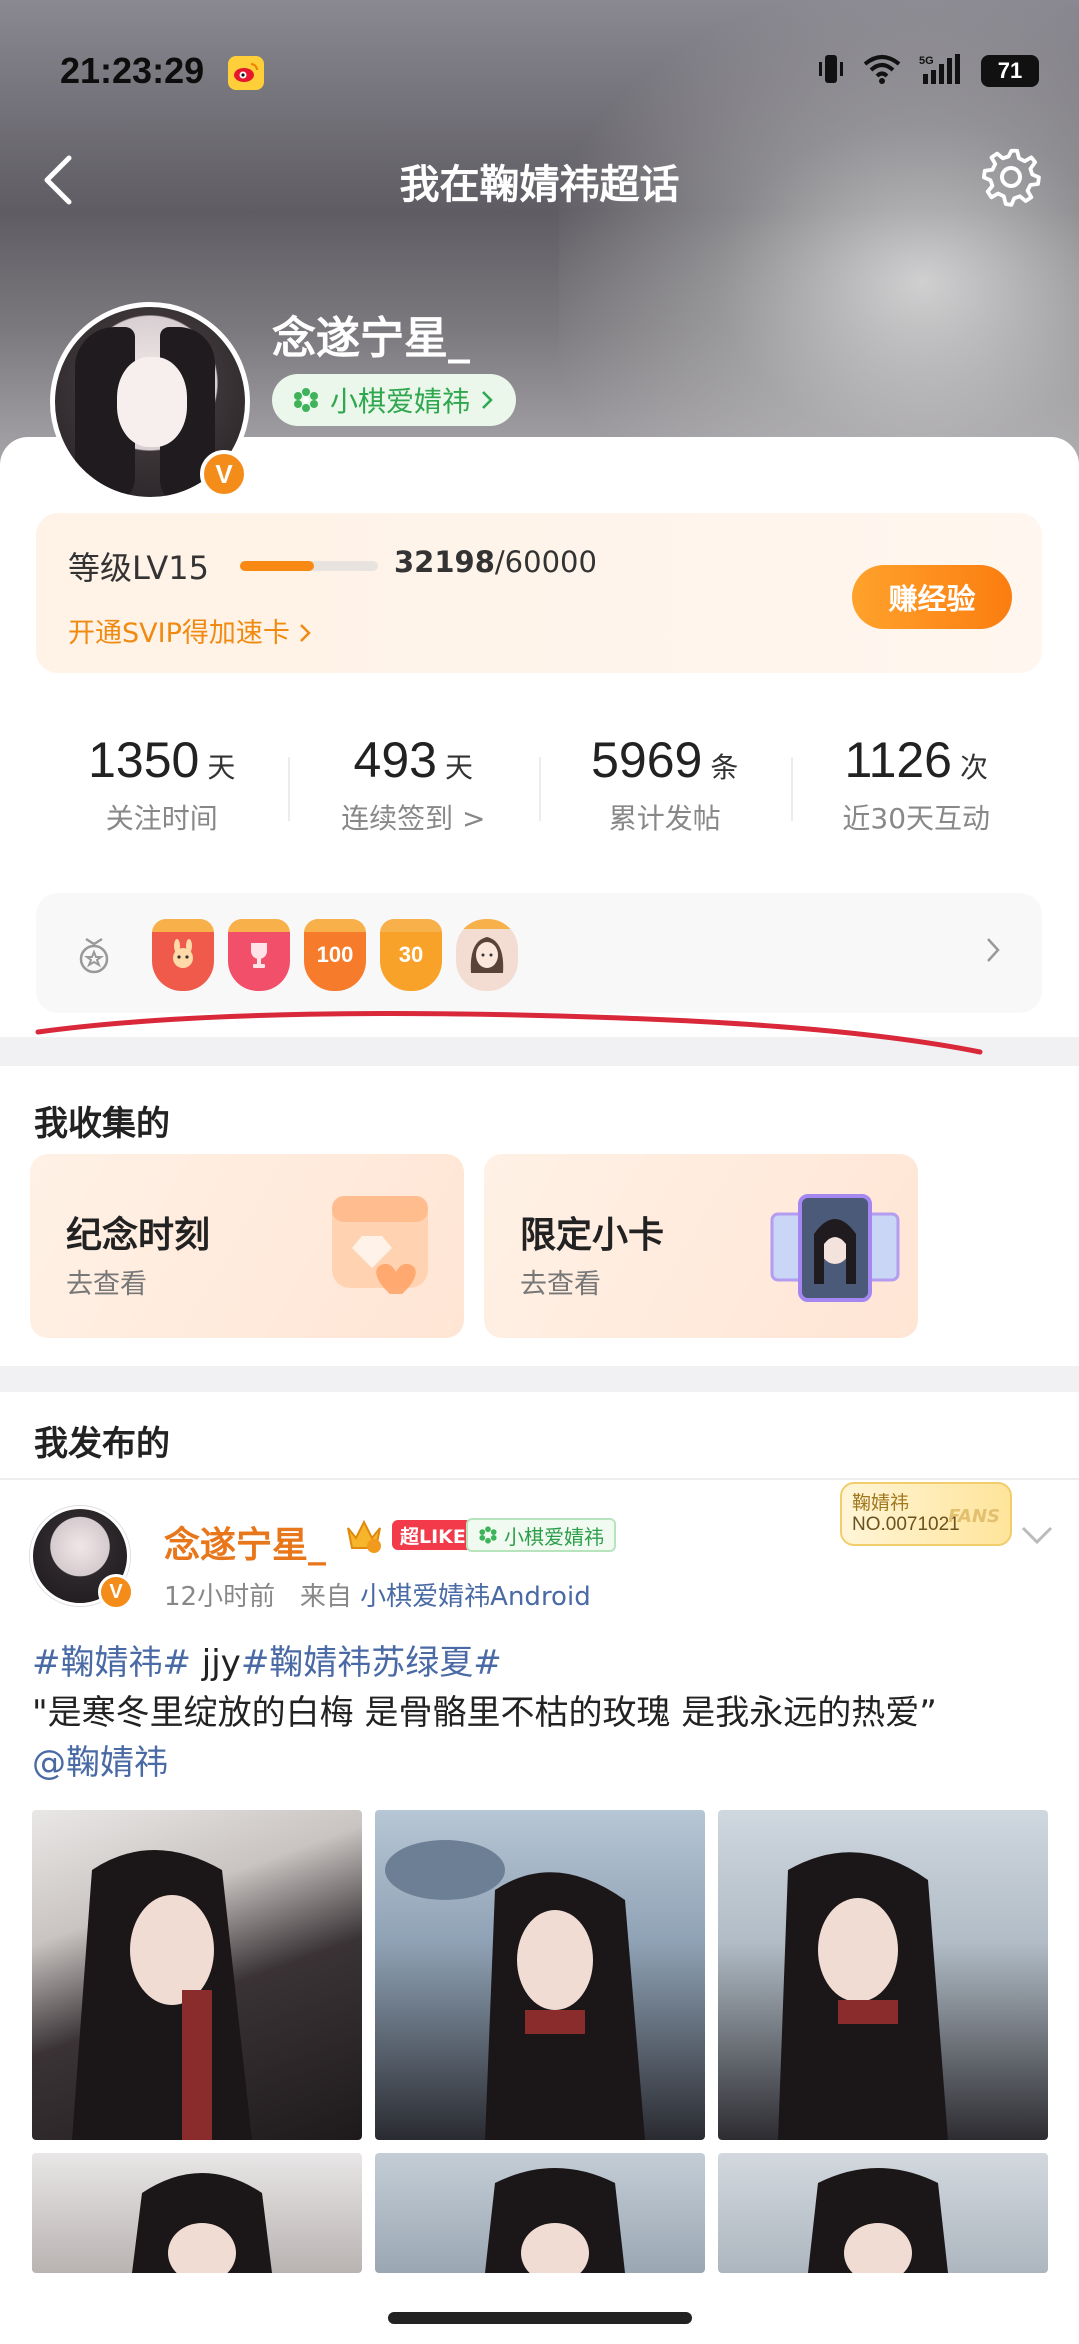 This screenshot has width=1079, height=2344. I want to click on fan-group-tag: 小棋爱婧祎, so click(541, 1535).